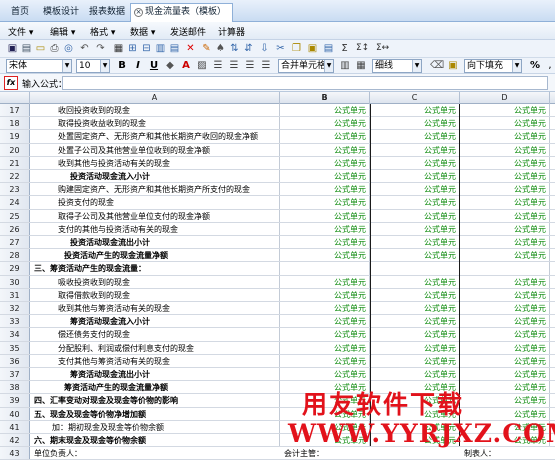 This screenshot has height=464, width=555. Describe the element at coordinates (505, 453) in the screenshot. I see `cell-d: 制表人：` at that location.